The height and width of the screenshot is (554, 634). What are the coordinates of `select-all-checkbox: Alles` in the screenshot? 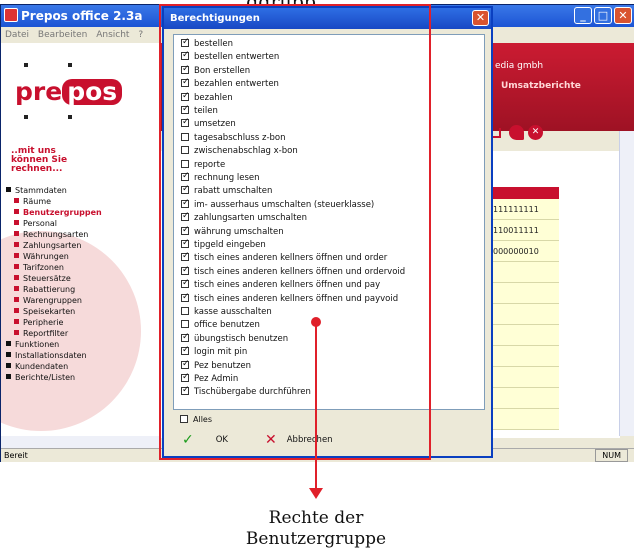 It's located at (196, 419).